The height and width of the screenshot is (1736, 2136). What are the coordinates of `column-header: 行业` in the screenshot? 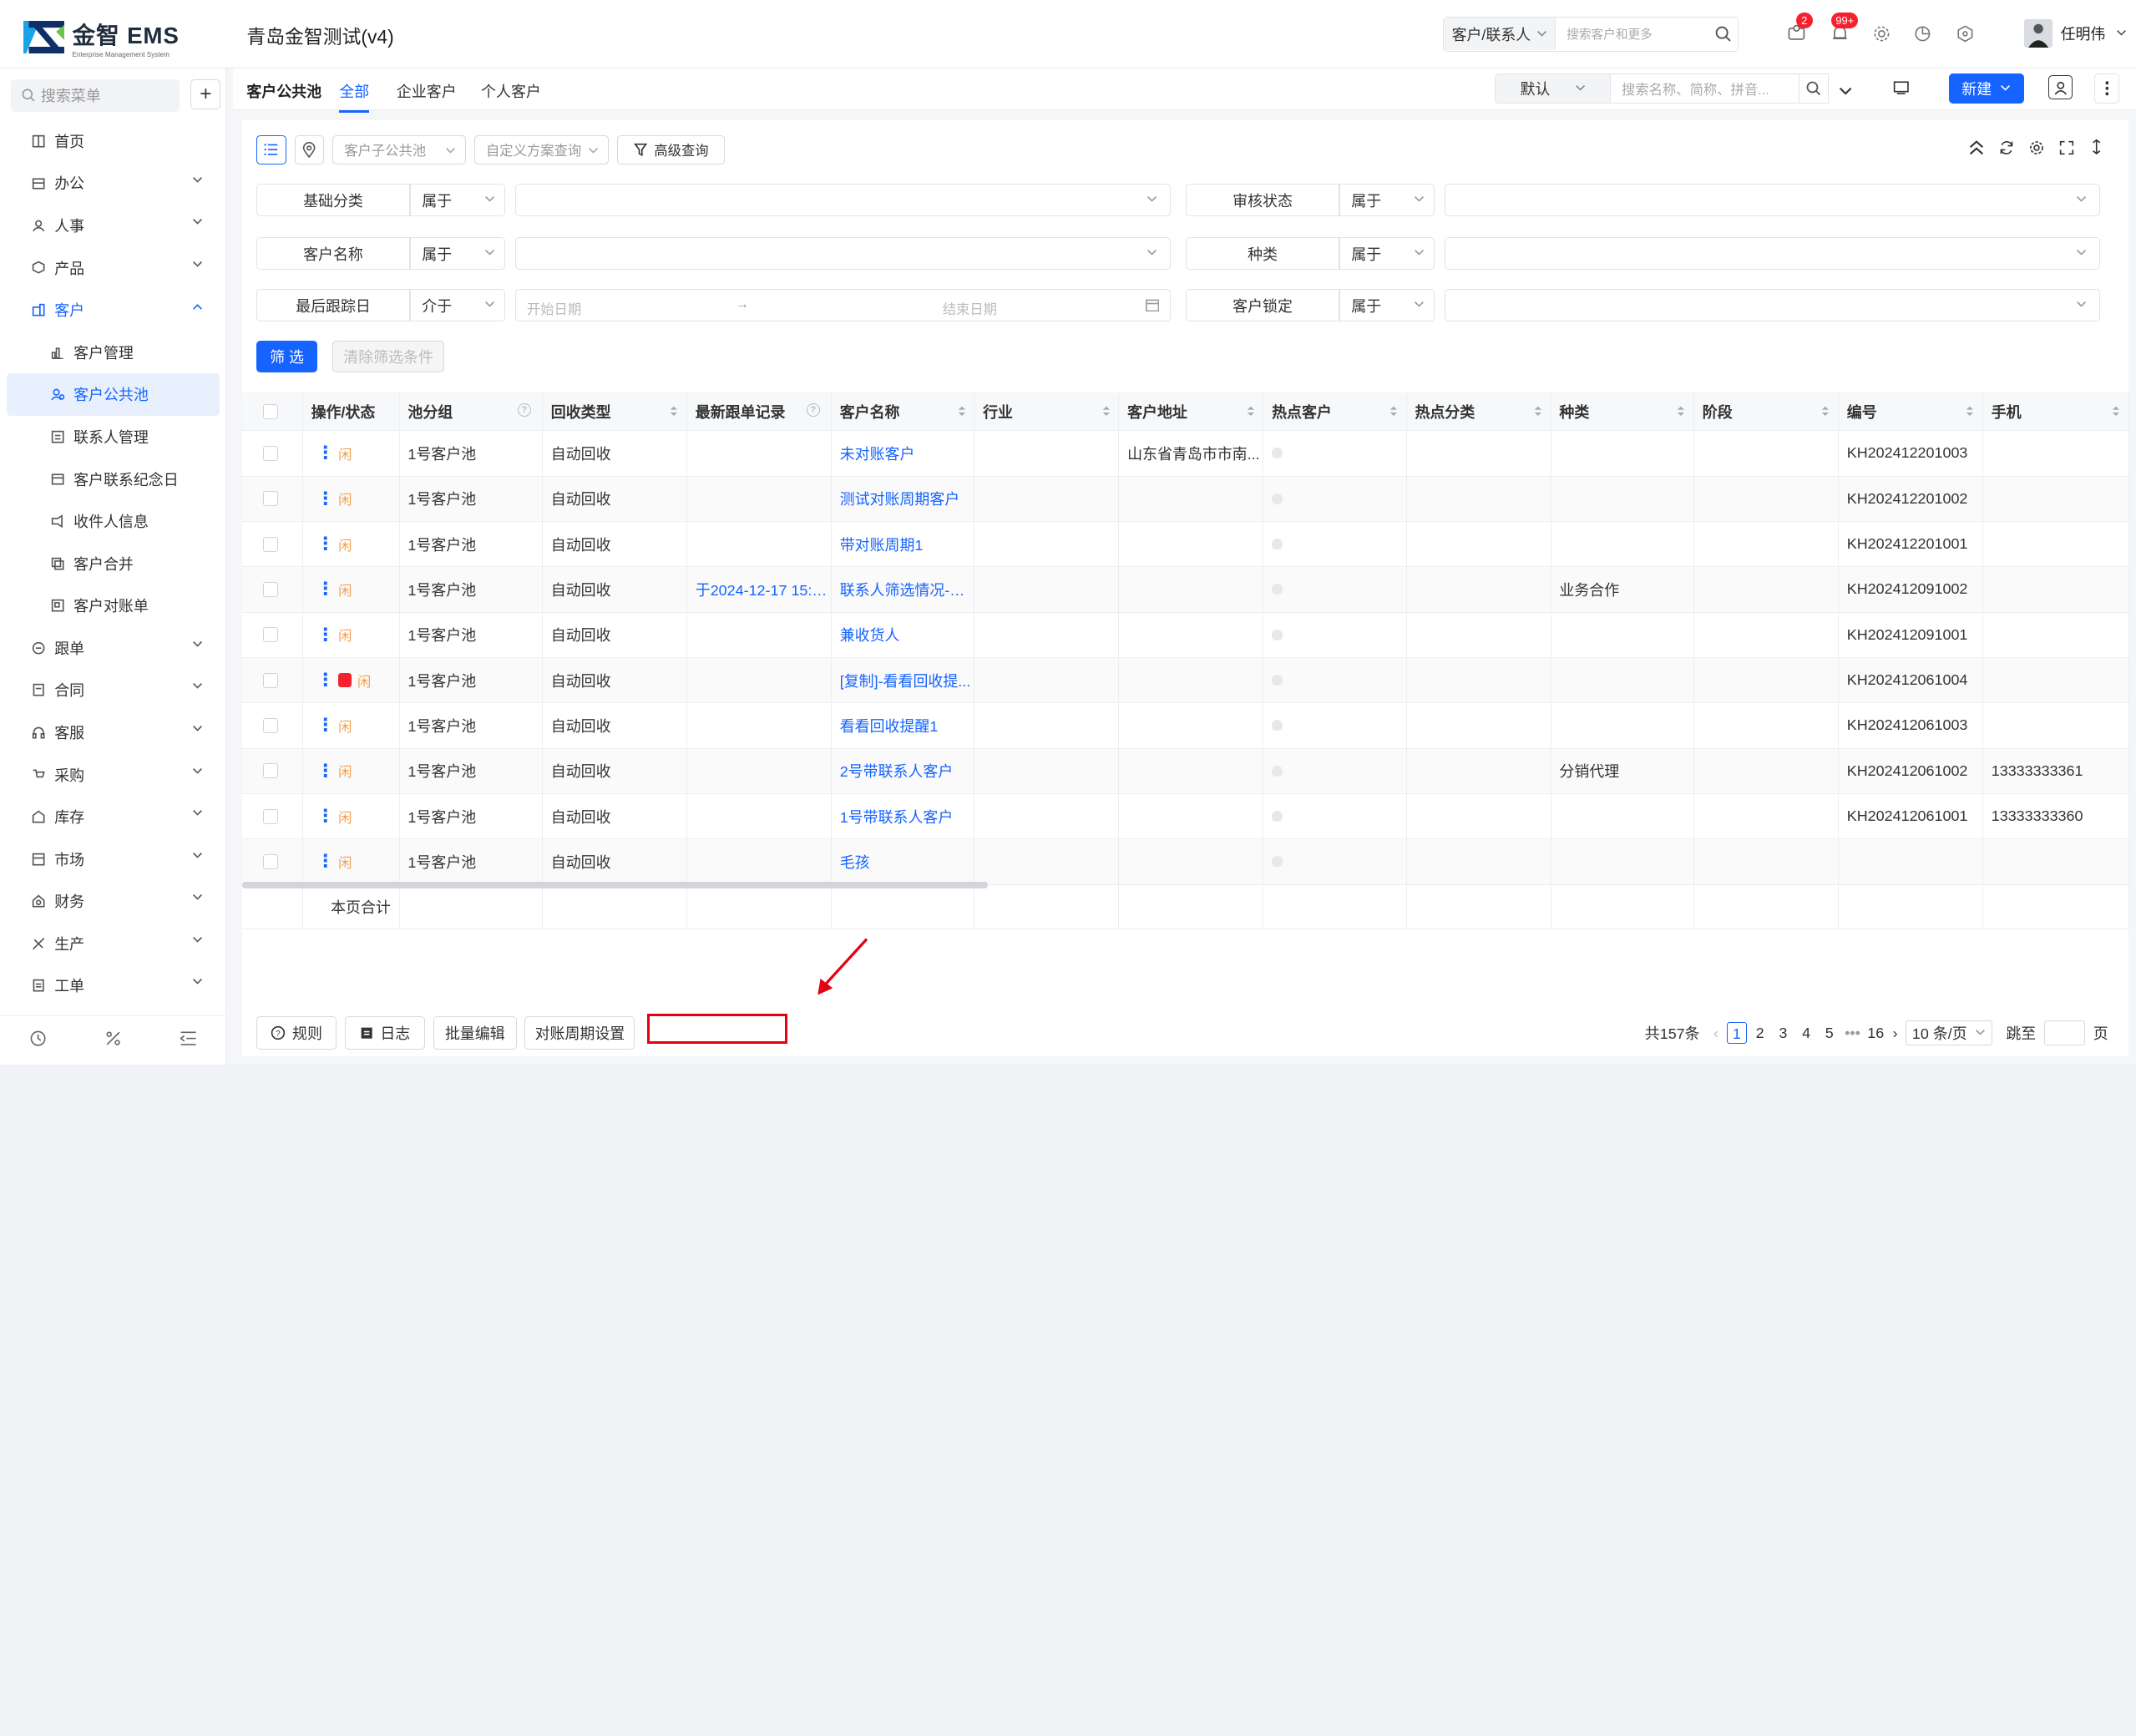 It's located at (1047, 412).